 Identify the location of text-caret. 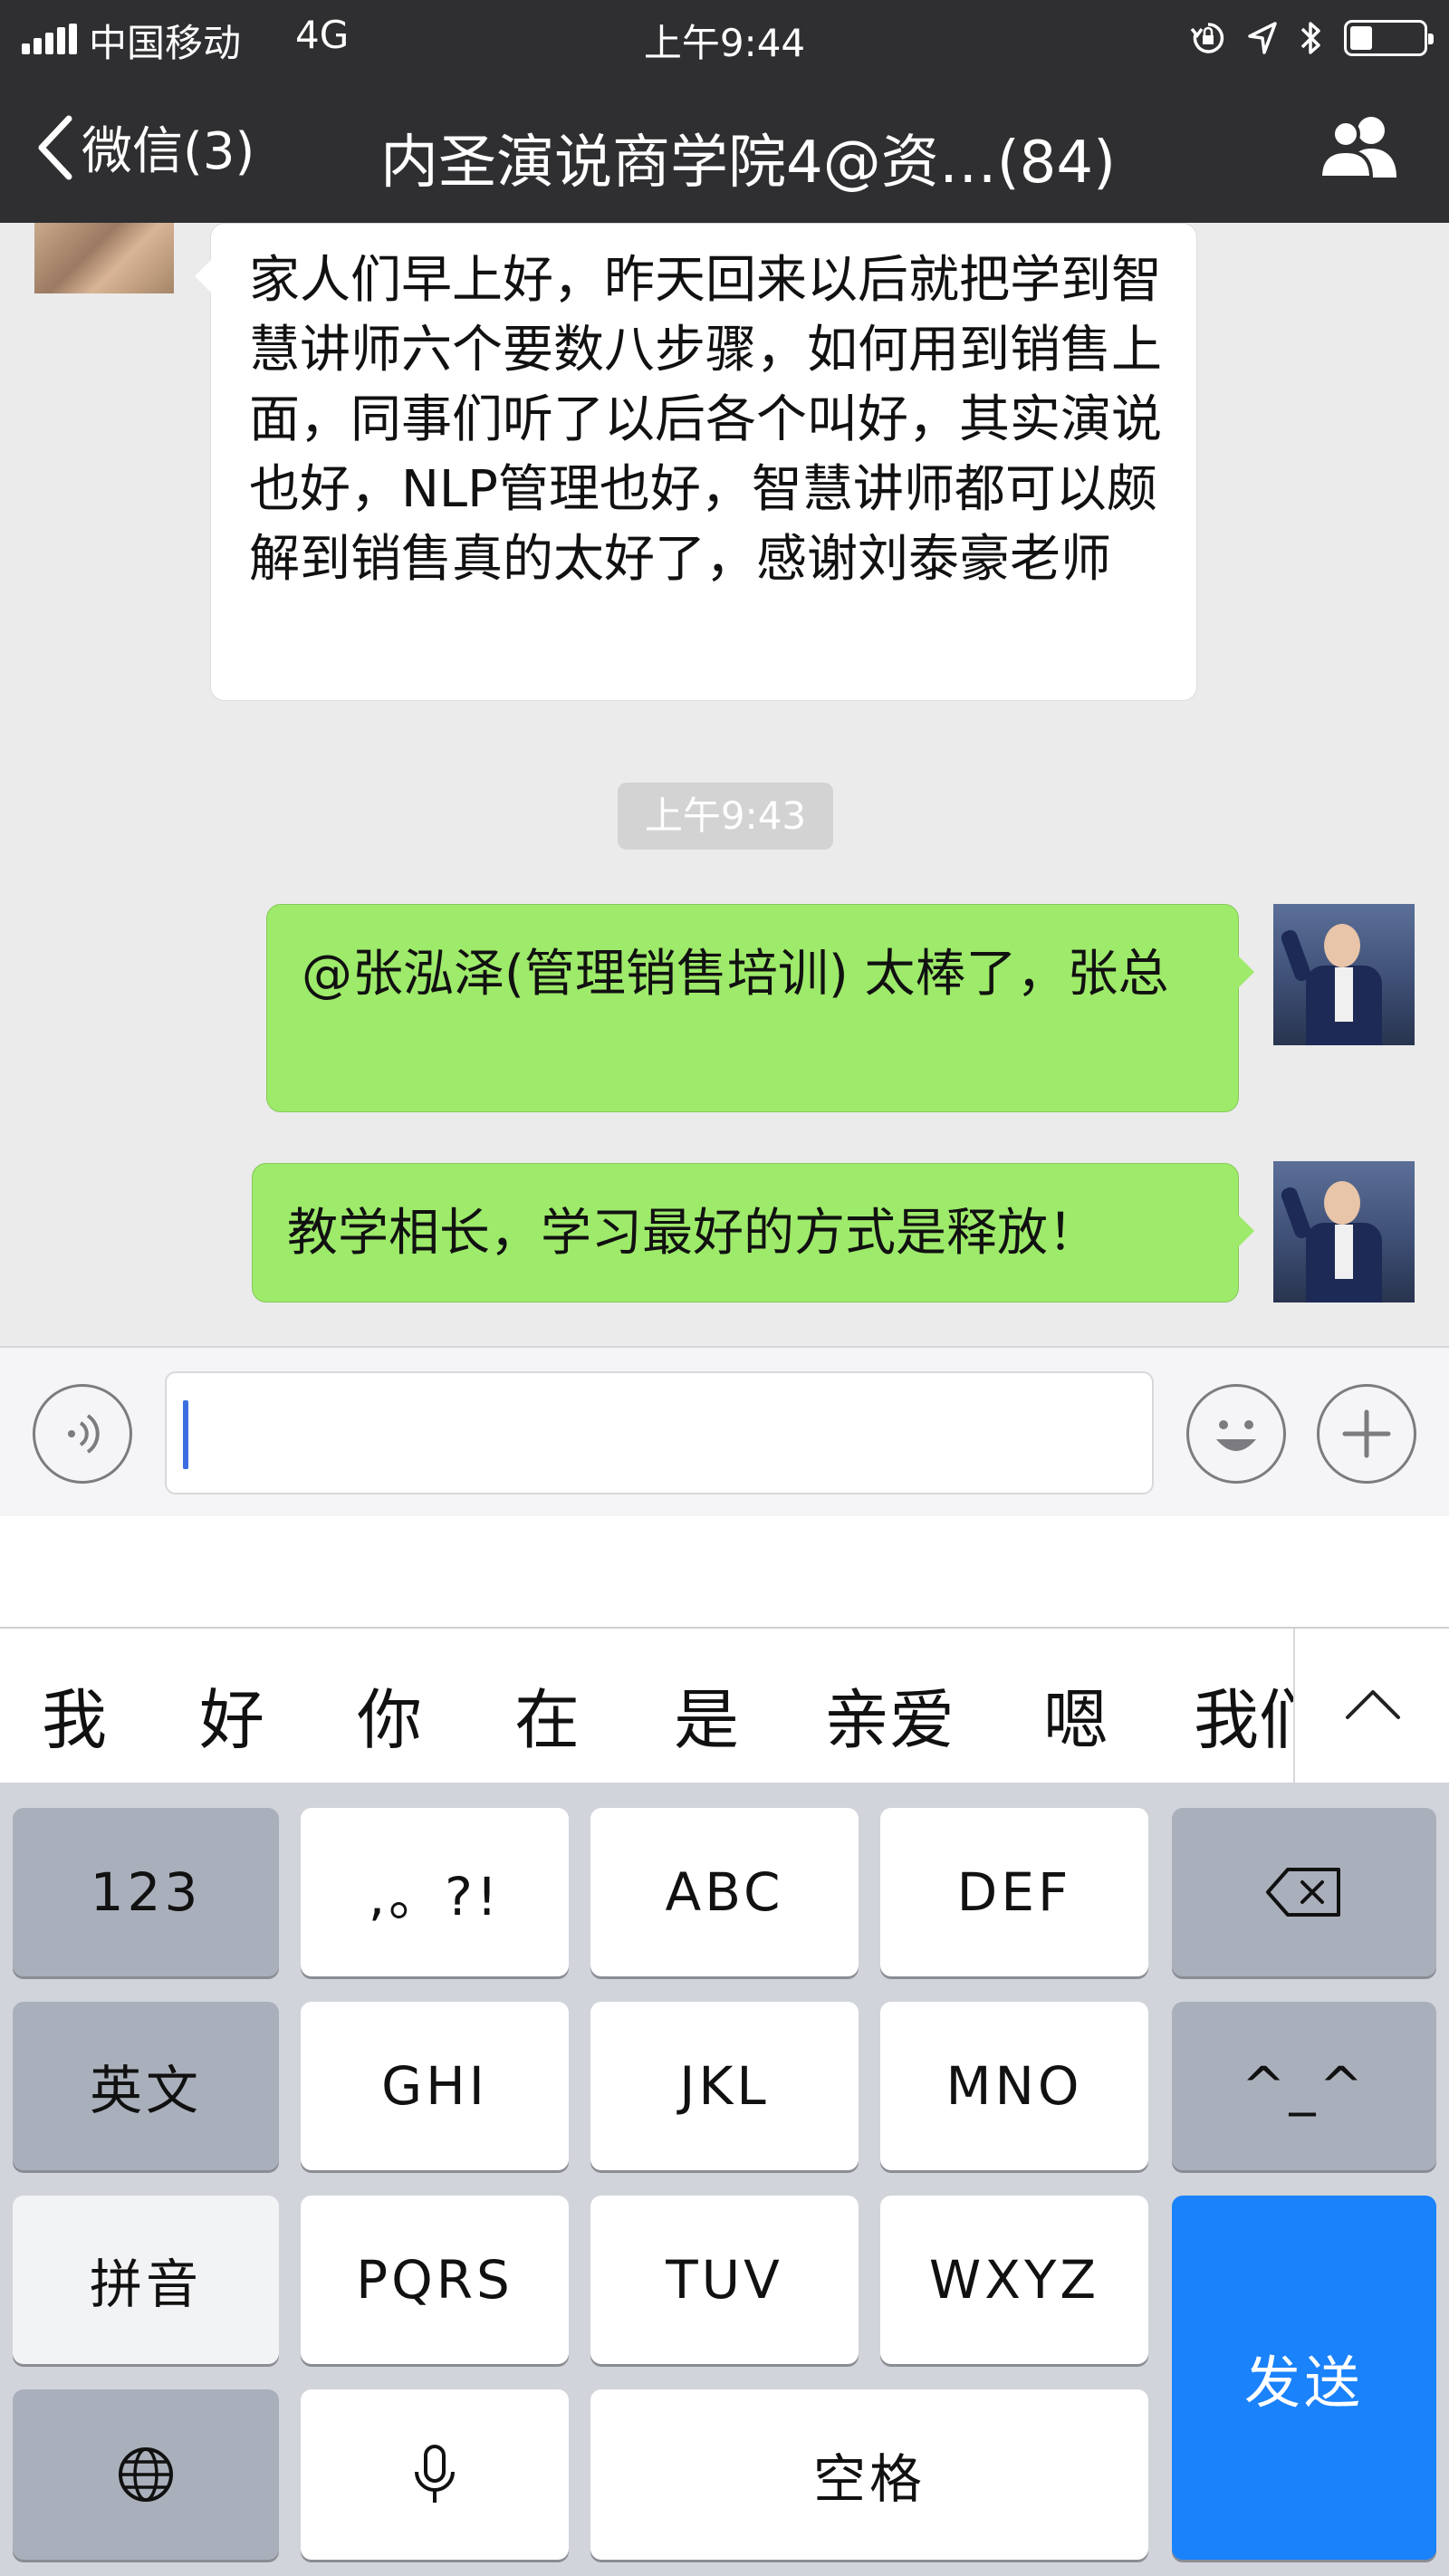
(185, 1434).